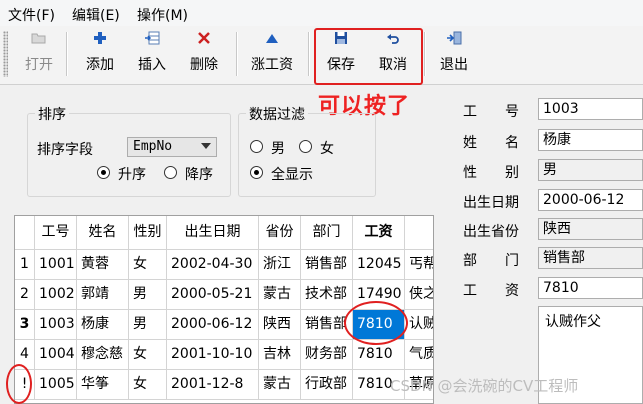 The image size is (643, 404). I want to click on grid-cell: 1002, so click(56, 295).